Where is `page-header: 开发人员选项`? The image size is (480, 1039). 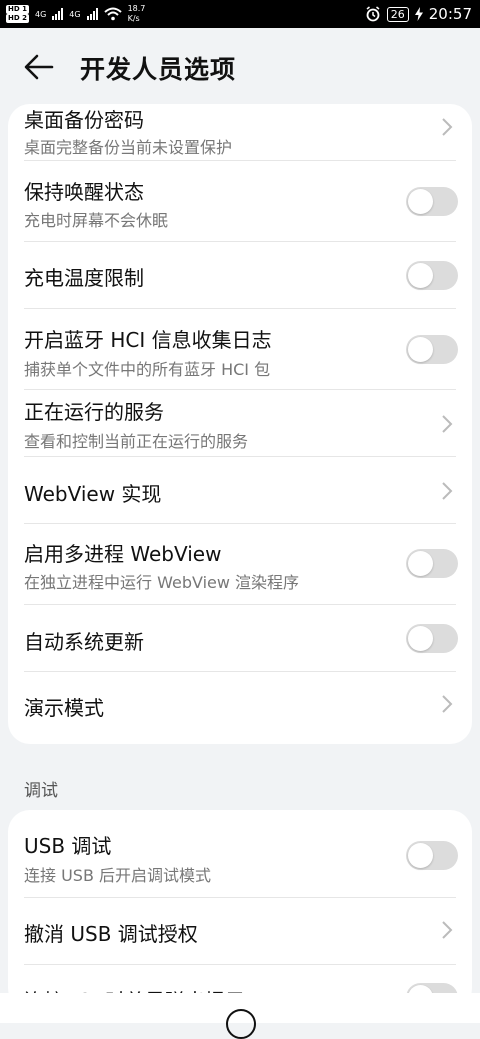
page-header: 开发人员选项 is located at coordinates (240, 67).